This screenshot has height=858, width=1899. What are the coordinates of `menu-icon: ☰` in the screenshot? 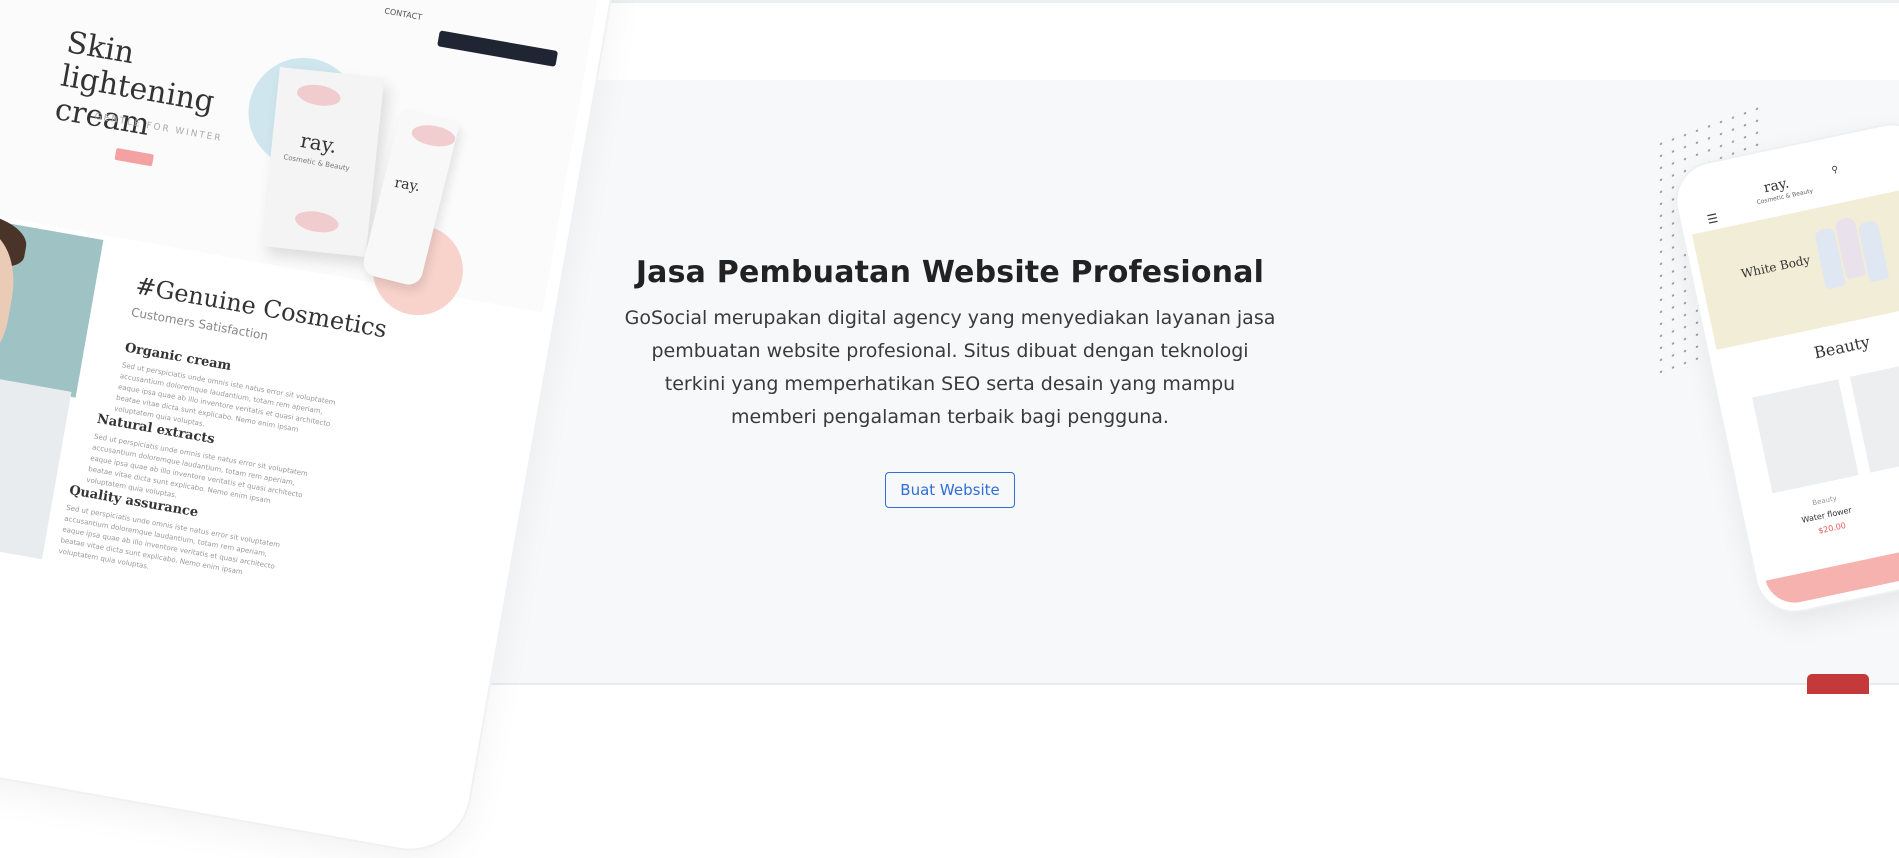 It's located at (1712, 218).